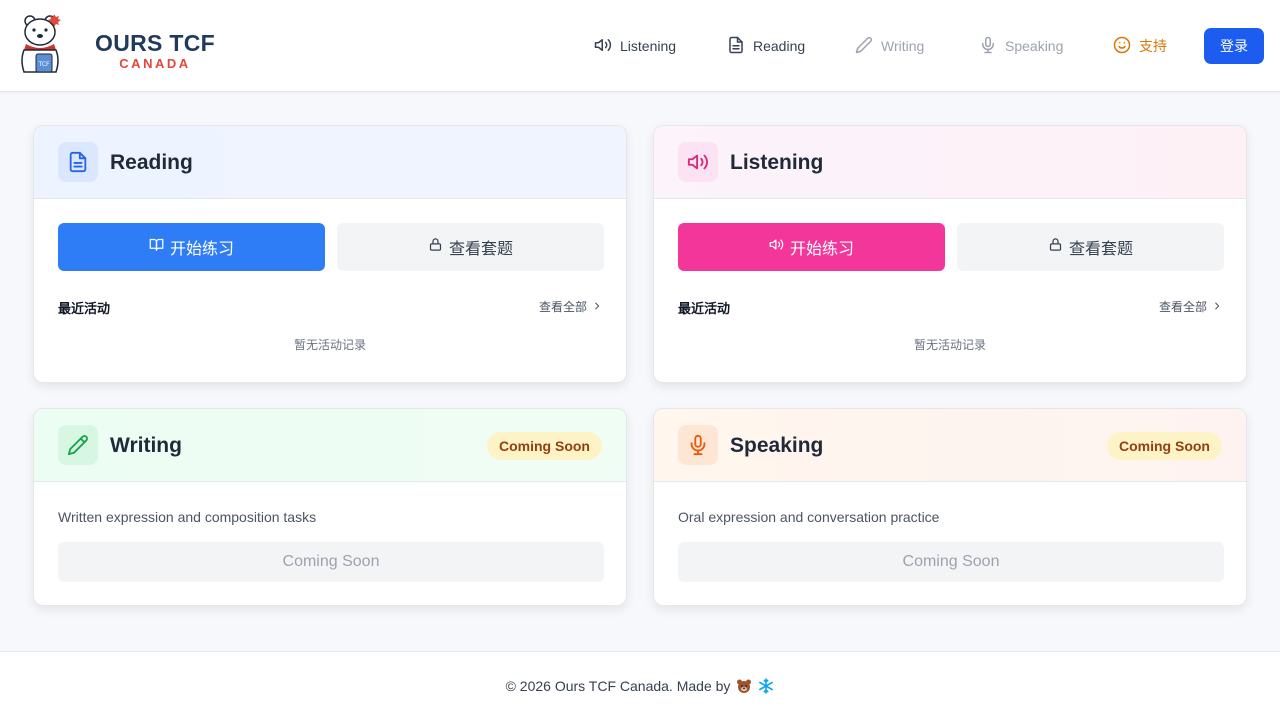 The image size is (1280, 720). What do you see at coordinates (777, 162) in the screenshot?
I see `listening-card-title: Listening` at bounding box center [777, 162].